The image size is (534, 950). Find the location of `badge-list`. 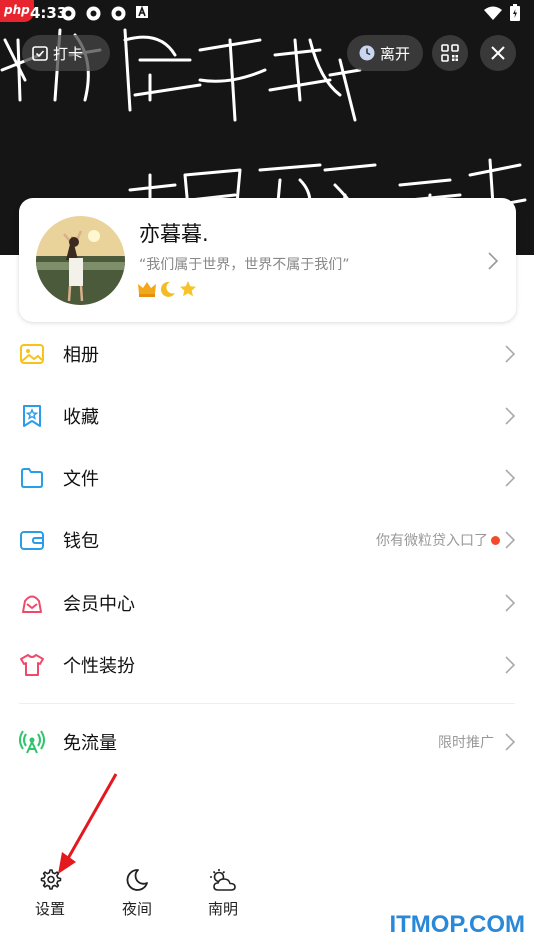

badge-list is located at coordinates (167, 289).